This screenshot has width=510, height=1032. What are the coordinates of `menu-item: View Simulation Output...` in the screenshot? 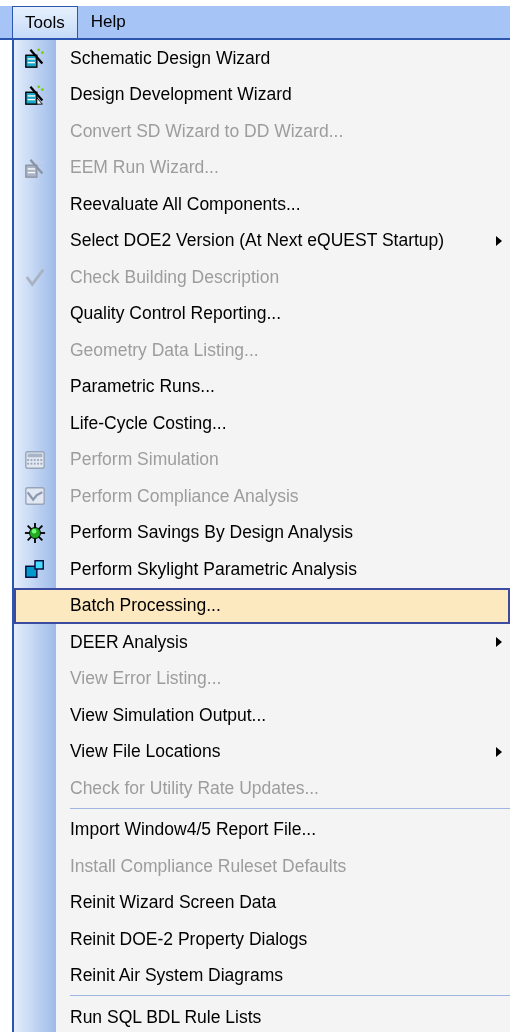 It's located at (262, 715).